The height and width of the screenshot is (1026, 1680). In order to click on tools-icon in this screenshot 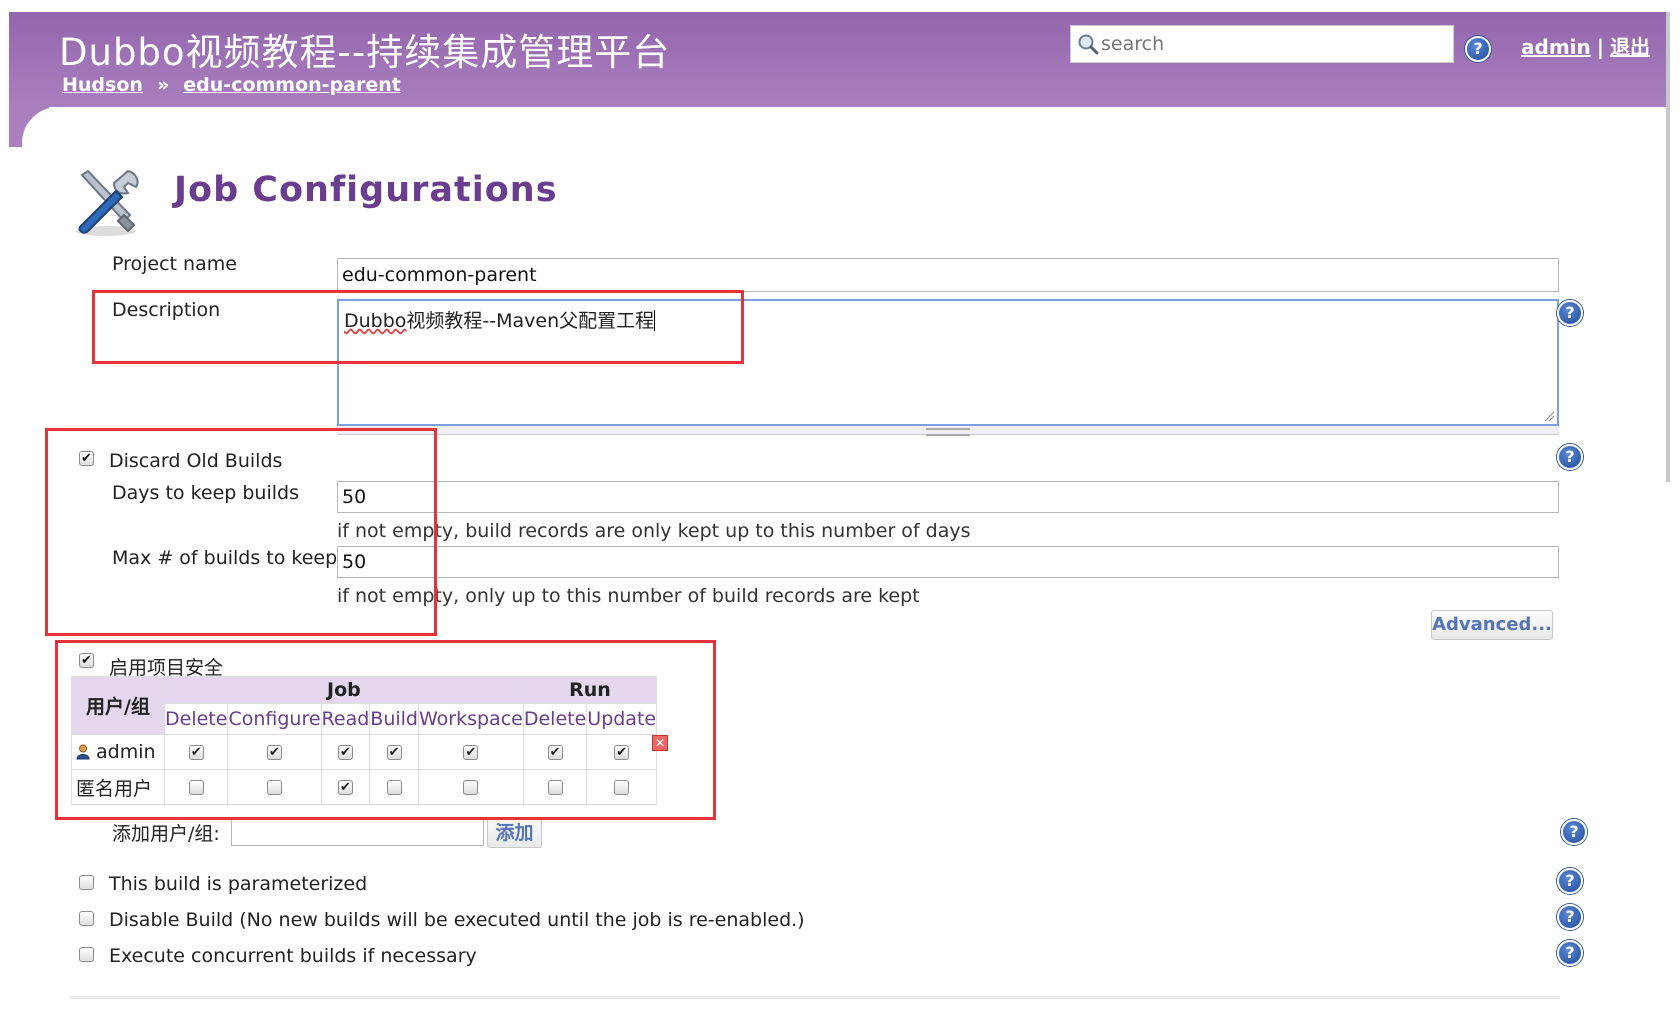, I will do `click(107, 202)`.